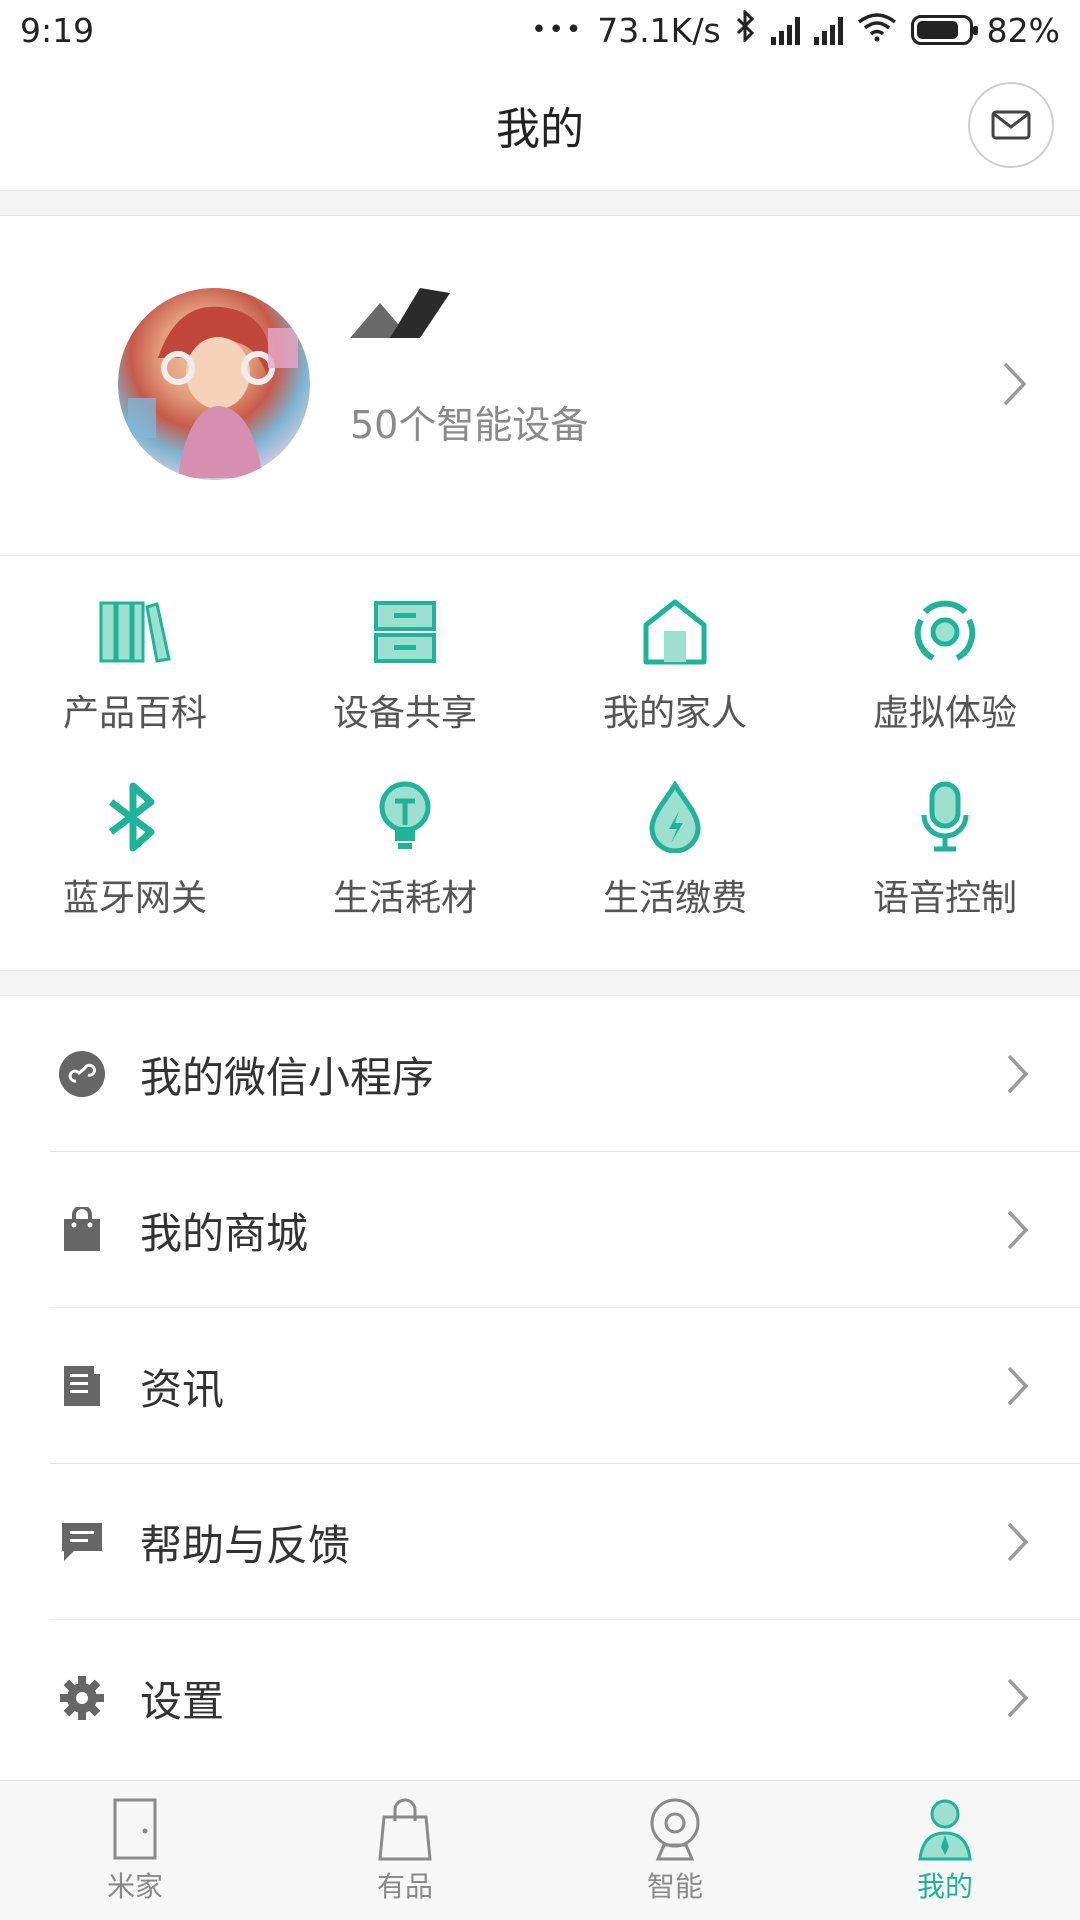 The width and height of the screenshot is (1080, 1920). What do you see at coordinates (675, 817) in the screenshot?
I see `water-drop-icon` at bounding box center [675, 817].